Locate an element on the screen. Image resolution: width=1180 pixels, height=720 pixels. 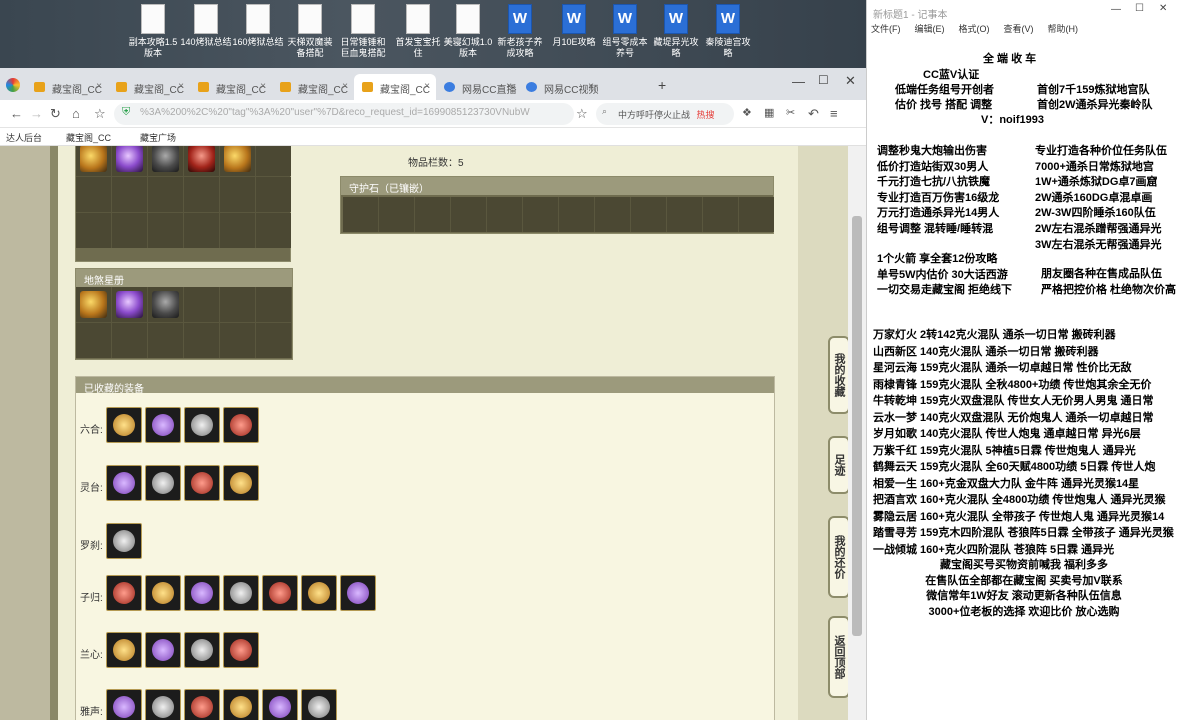
bookmark-item: 藏宝阁_CC is located at coordinates (88, 137).